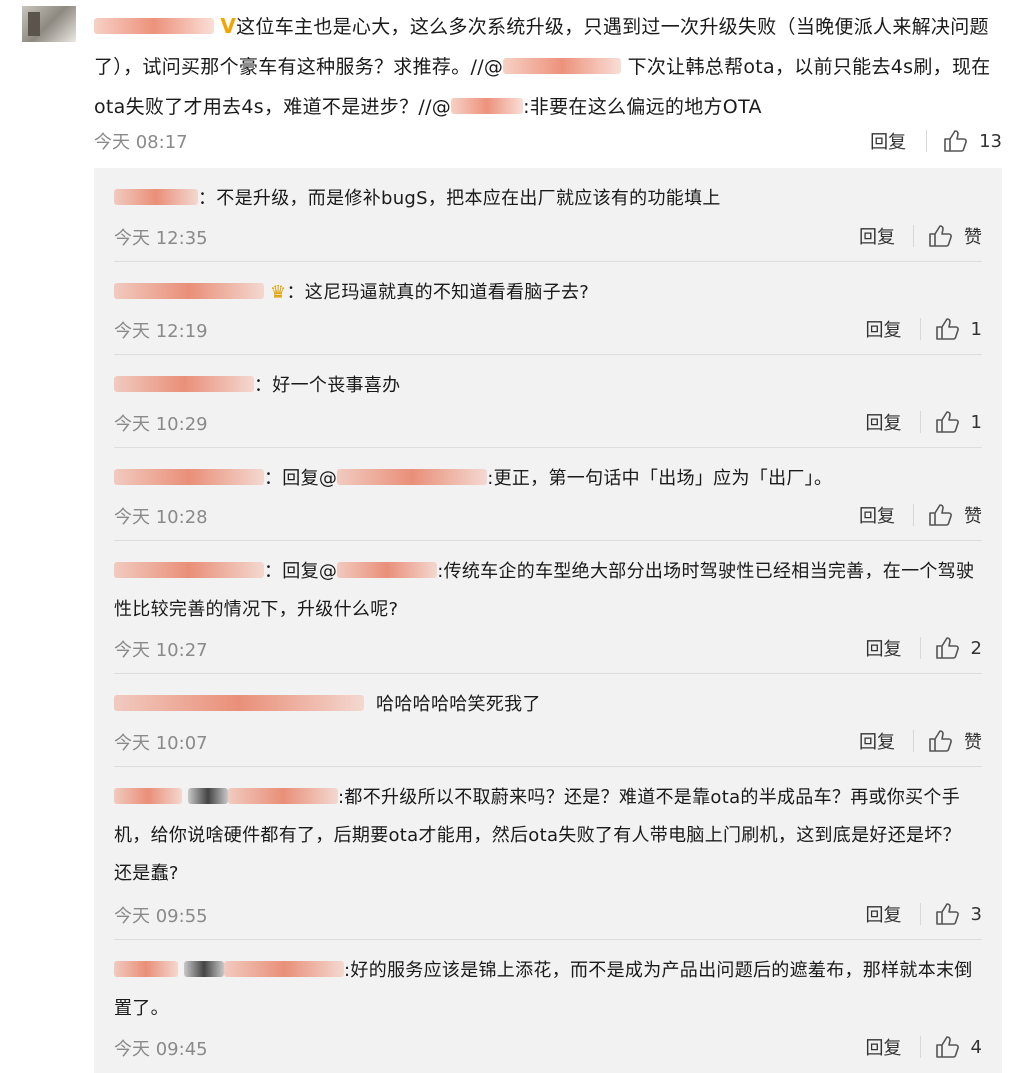  What do you see at coordinates (548, 308) in the screenshot?
I see `list-item: ♛：这尼玛逼就真的不知道看看脑子去? 今天 12:19 回复 1` at bounding box center [548, 308].